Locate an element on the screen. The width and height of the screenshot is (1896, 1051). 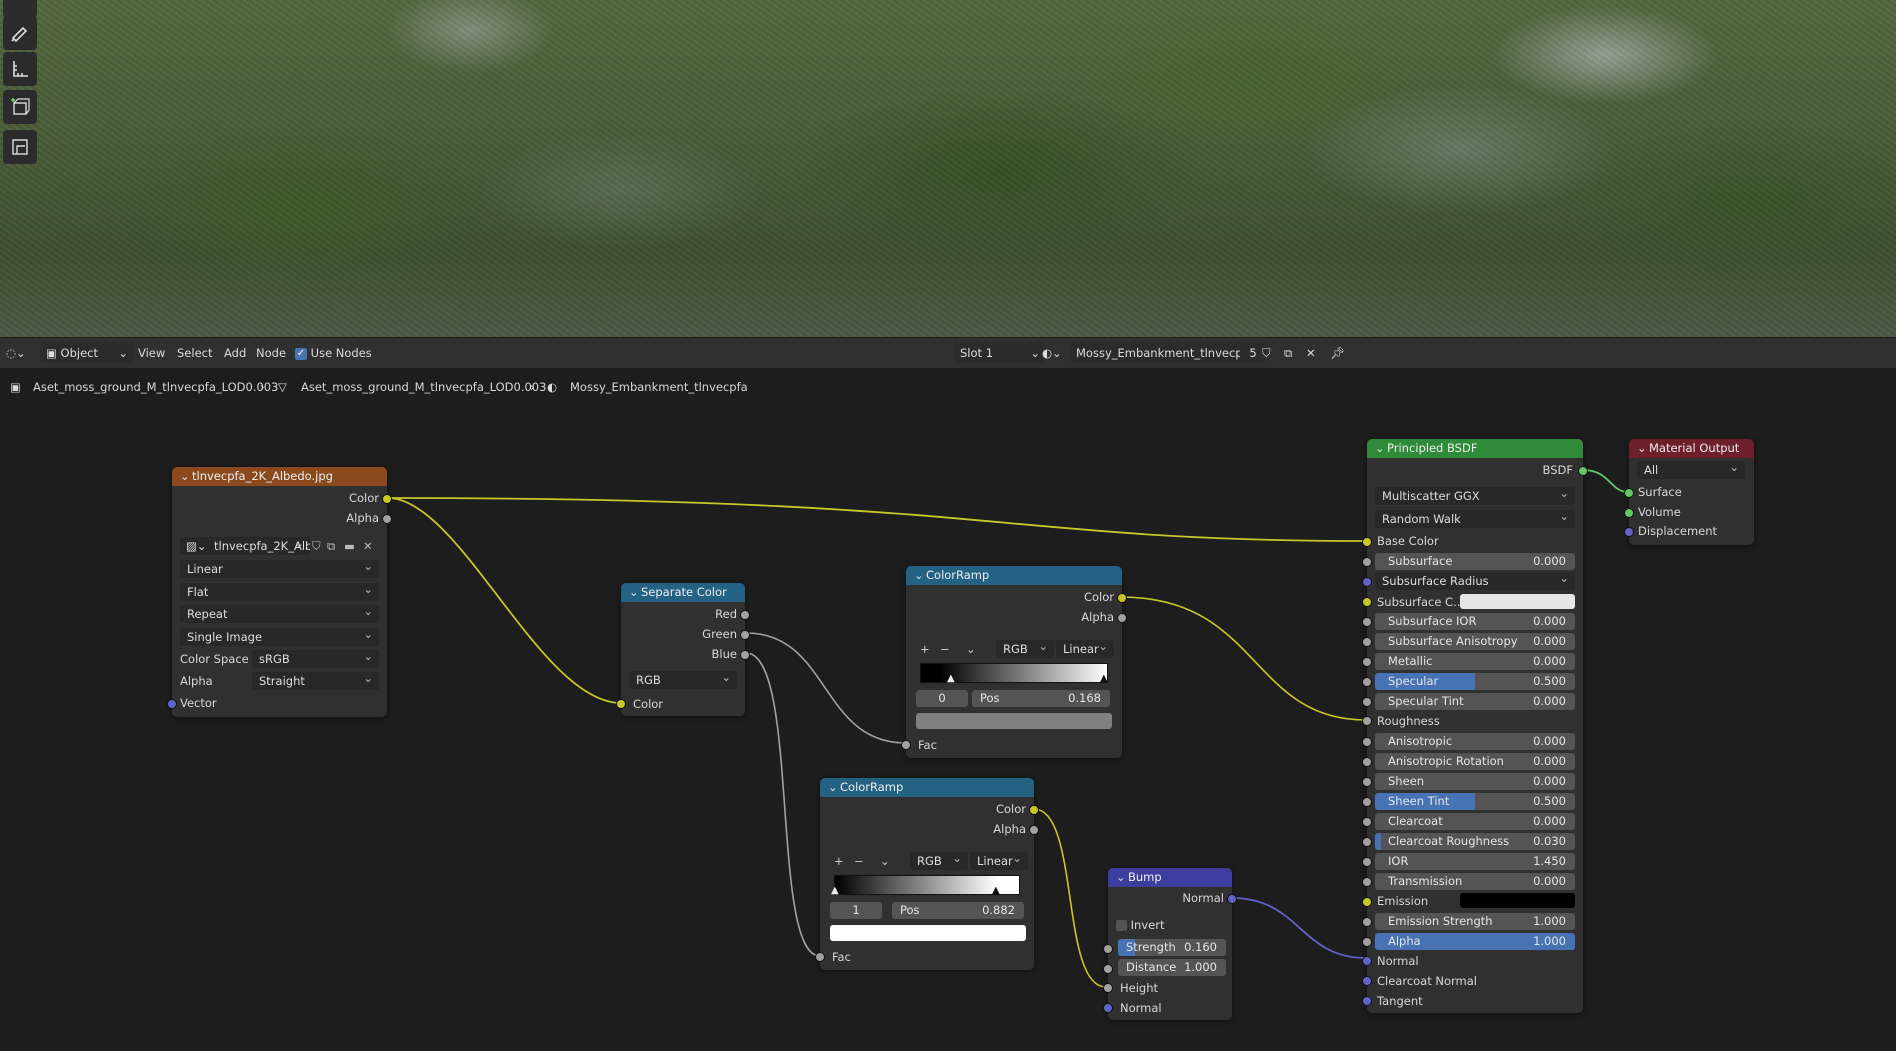
invert-toggle: Invert is located at coordinates (1140, 925).